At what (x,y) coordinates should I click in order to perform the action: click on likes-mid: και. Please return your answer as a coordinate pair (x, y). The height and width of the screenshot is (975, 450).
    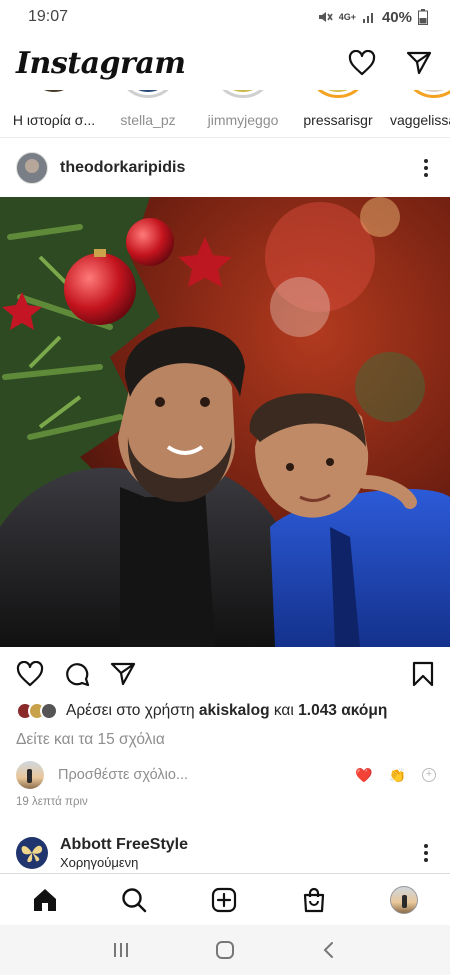
    Looking at the image, I should click on (283, 710).